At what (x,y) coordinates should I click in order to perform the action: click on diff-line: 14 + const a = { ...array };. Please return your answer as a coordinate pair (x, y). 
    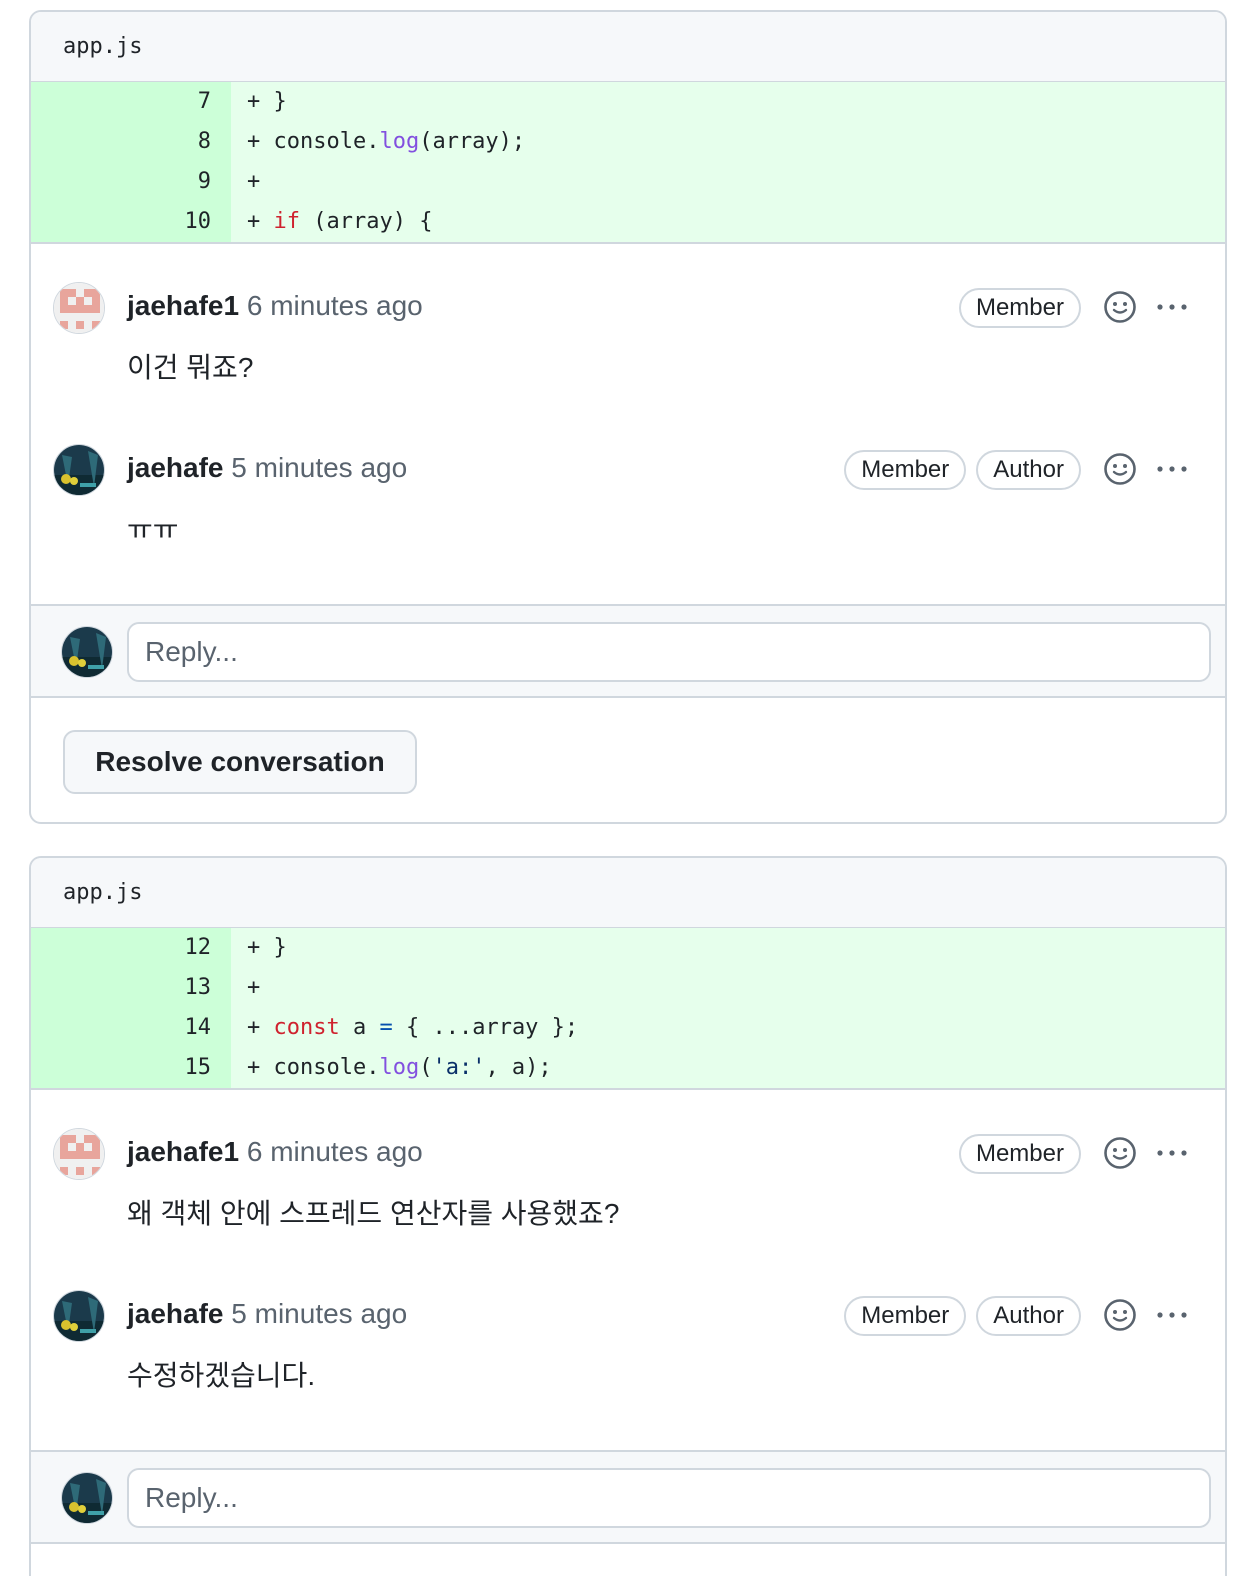
    Looking at the image, I should click on (628, 1028).